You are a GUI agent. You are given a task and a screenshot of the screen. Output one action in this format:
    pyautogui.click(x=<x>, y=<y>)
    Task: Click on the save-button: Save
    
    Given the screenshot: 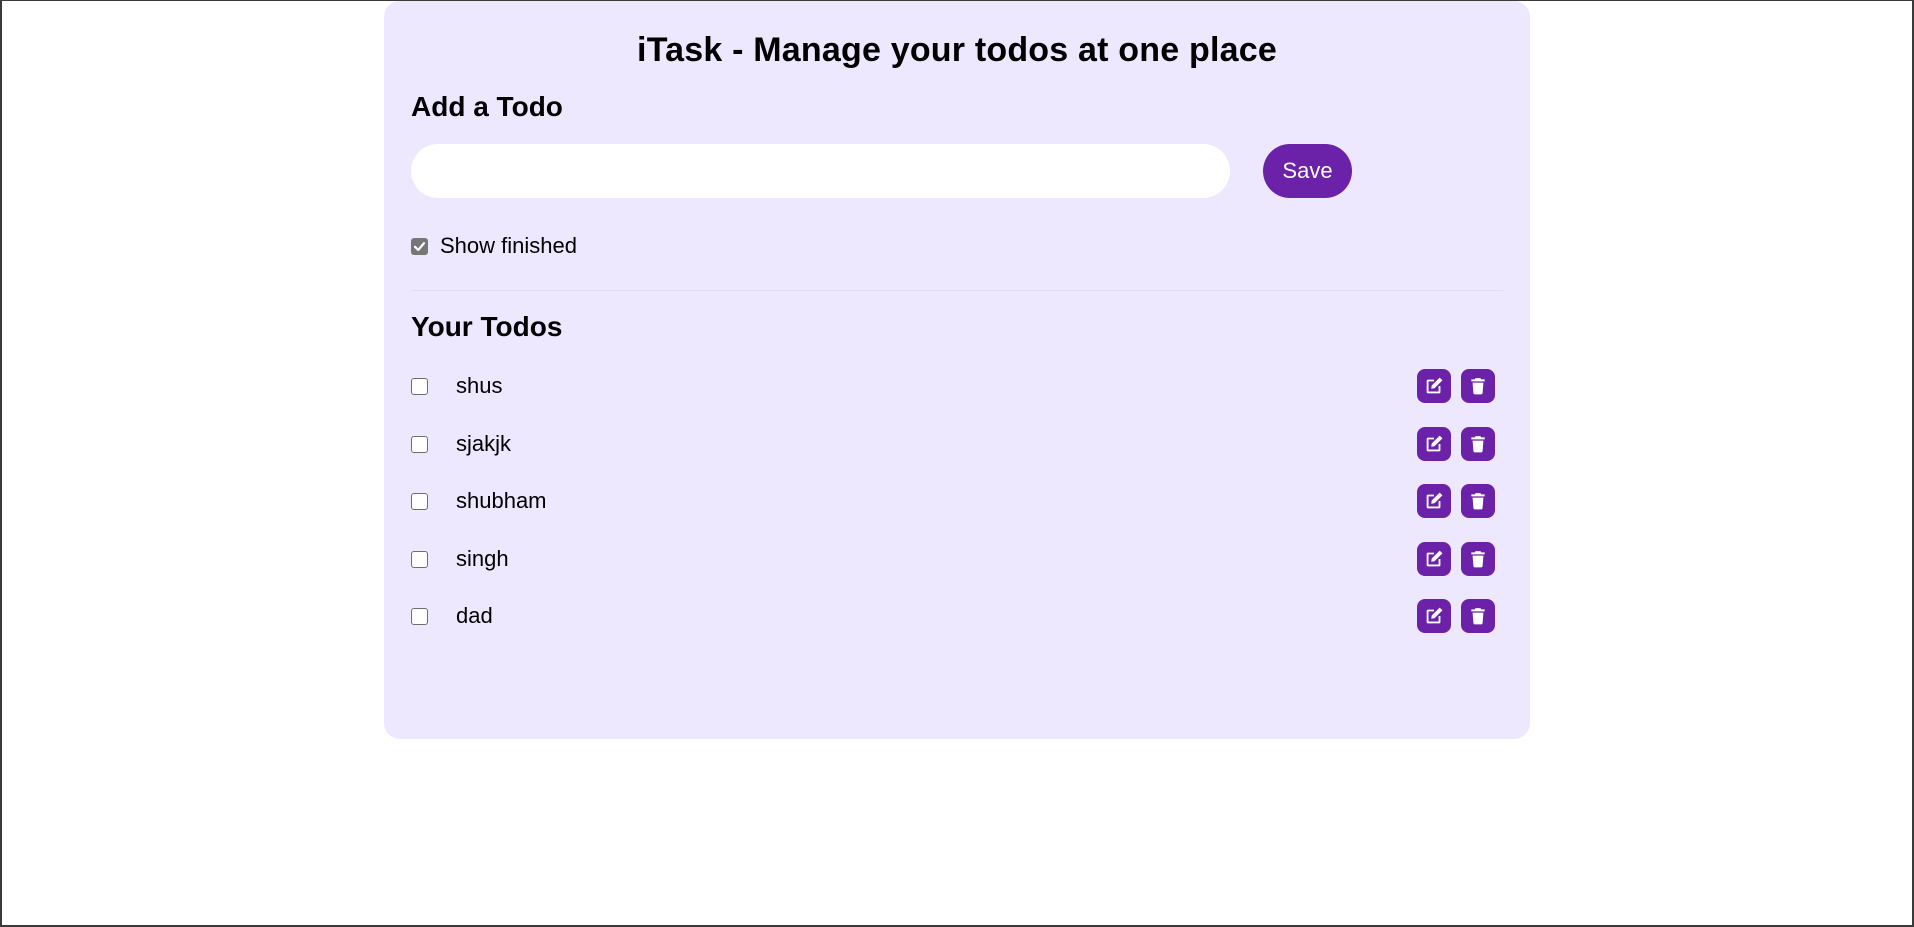 What is the action you would take?
    pyautogui.click(x=1307, y=171)
    